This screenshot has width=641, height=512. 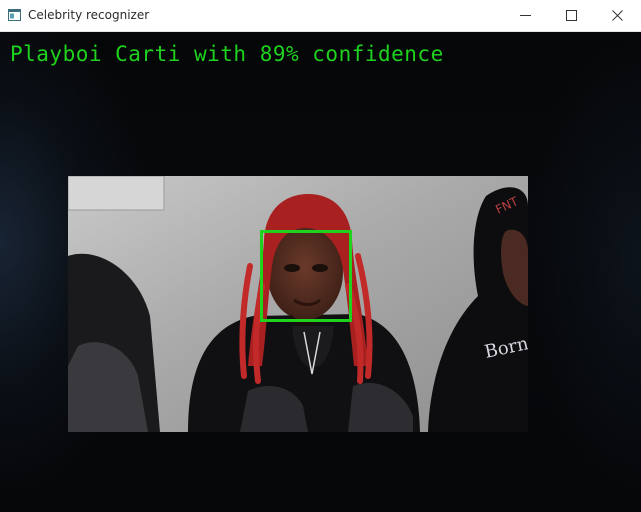 I want to click on face-detection-box, so click(x=306, y=276).